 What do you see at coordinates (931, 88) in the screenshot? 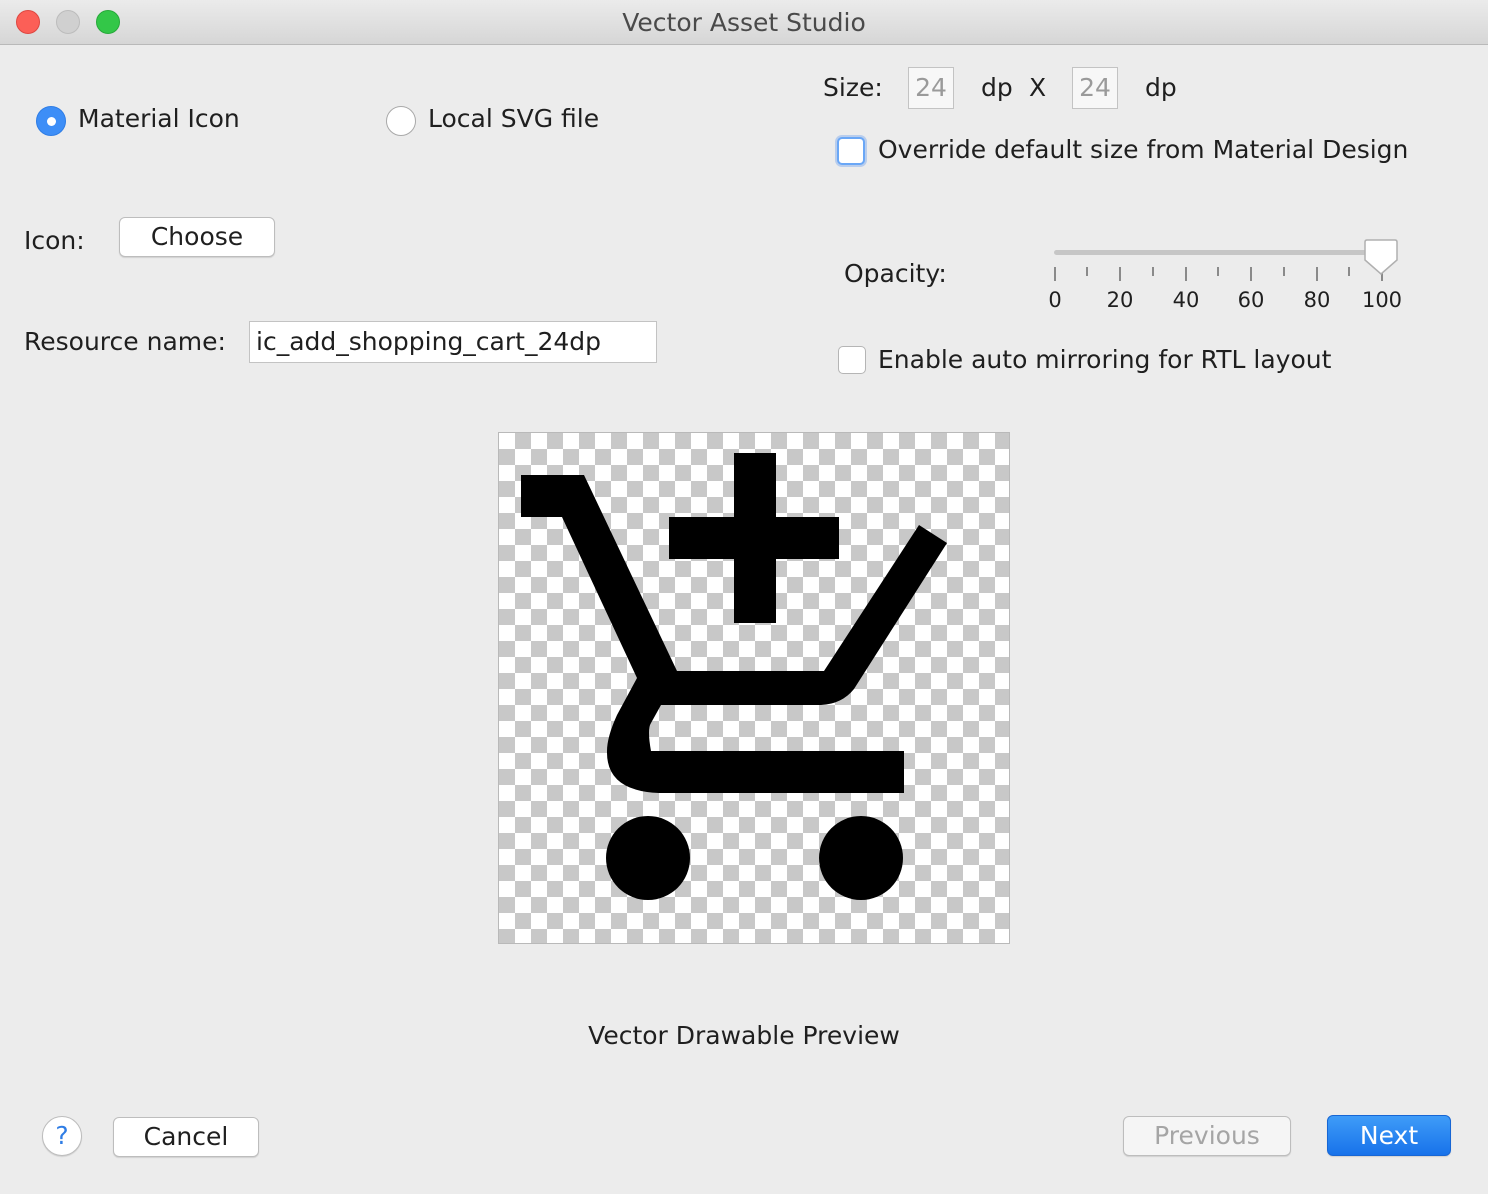
I see `size-width-input: 24` at bounding box center [931, 88].